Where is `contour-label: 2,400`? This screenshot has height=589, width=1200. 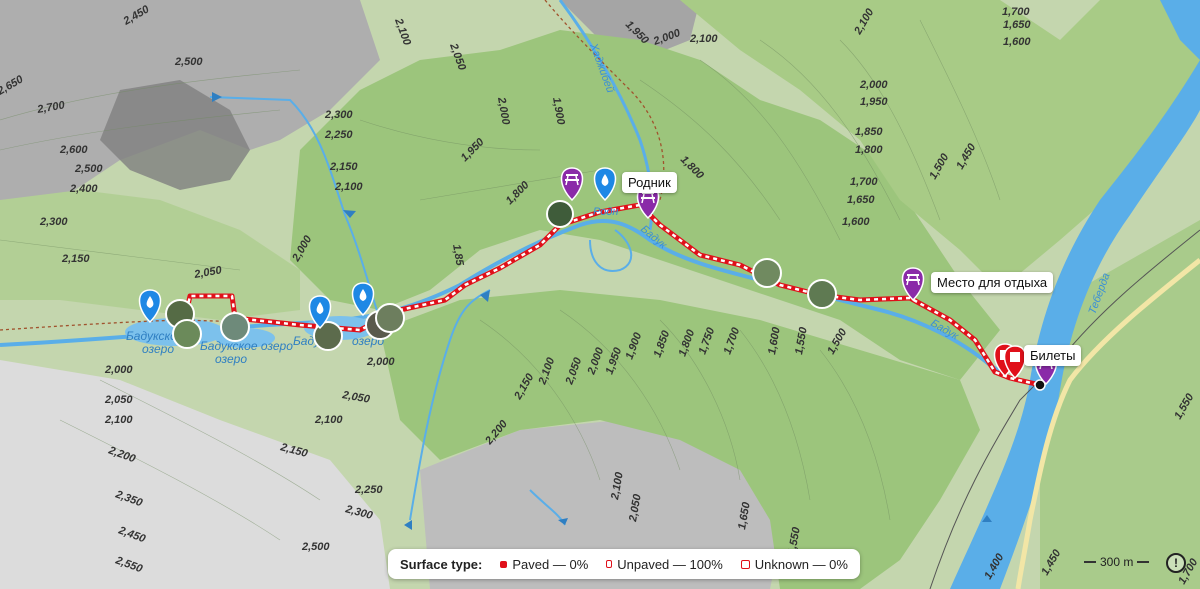
contour-label: 2,400 is located at coordinates (83, 189).